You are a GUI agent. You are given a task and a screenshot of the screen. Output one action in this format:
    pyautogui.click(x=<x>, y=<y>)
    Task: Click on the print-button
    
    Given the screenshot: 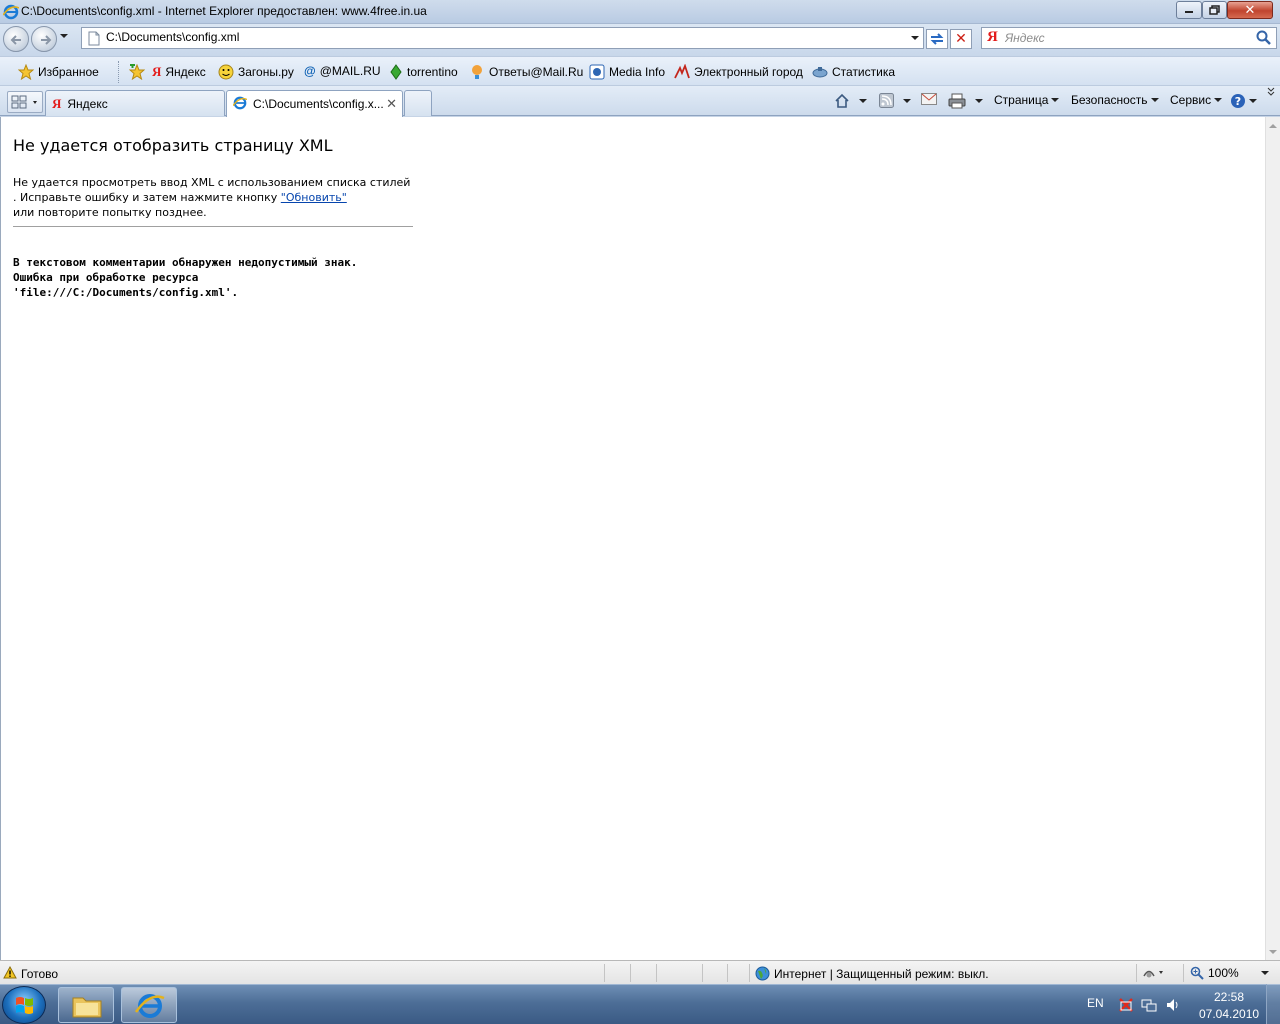 What is the action you would take?
    pyautogui.click(x=965, y=101)
    